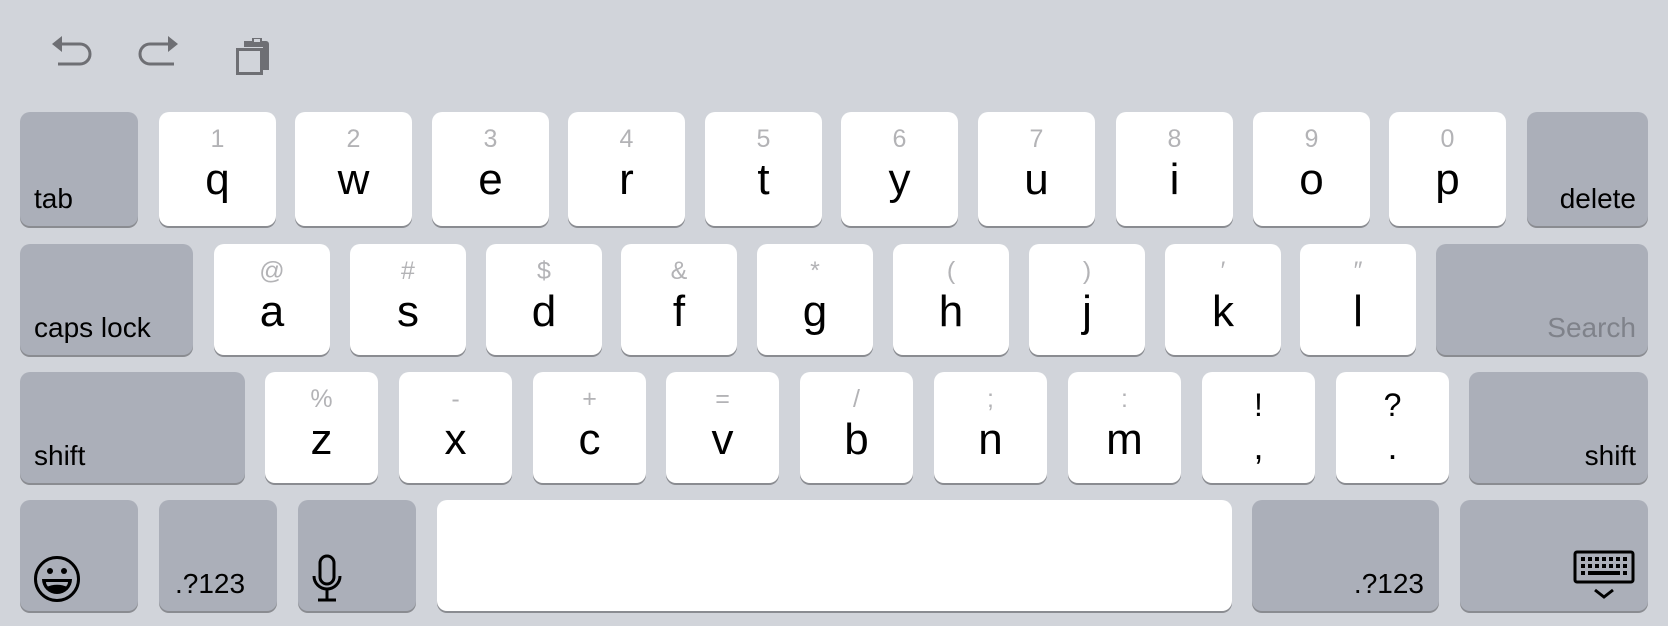 Image resolution: width=1668 pixels, height=626 pixels. Describe the element at coordinates (815, 271) in the screenshot. I see `key-secondary-label: *` at that location.